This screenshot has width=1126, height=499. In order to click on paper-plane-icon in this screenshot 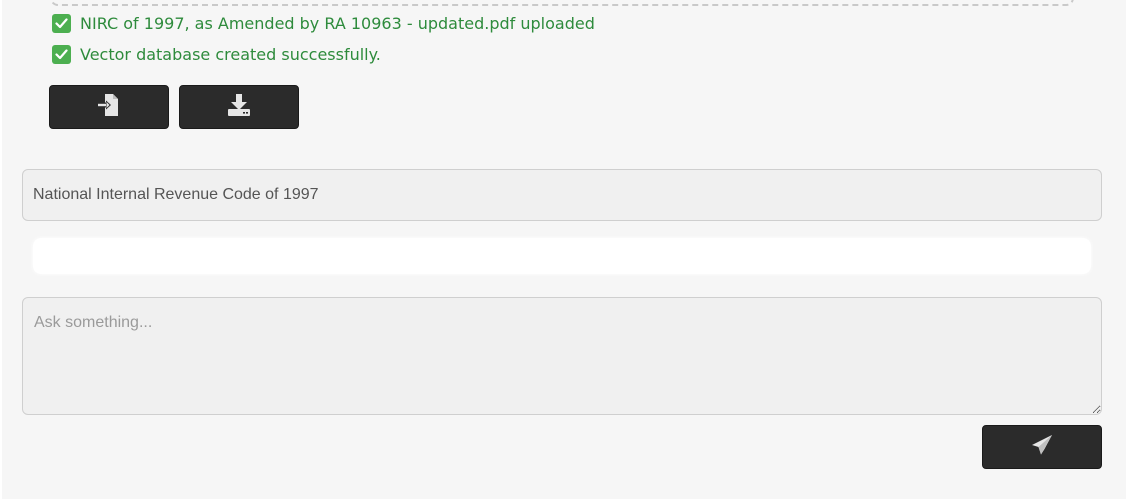, I will do `click(1042, 447)`.